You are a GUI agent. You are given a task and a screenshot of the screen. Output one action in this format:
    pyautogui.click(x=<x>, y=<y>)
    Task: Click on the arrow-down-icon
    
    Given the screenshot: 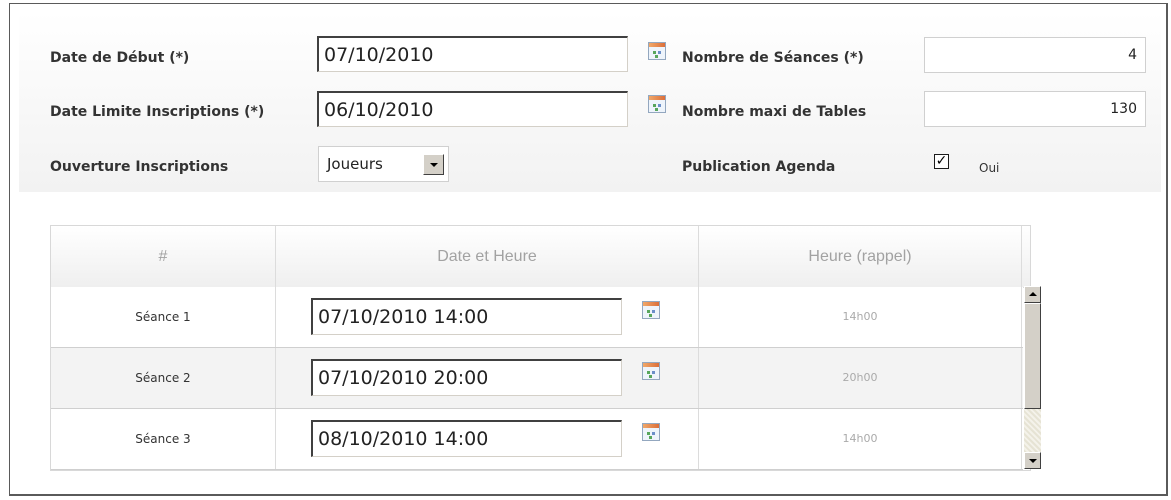 What is the action you would take?
    pyautogui.click(x=1032, y=460)
    